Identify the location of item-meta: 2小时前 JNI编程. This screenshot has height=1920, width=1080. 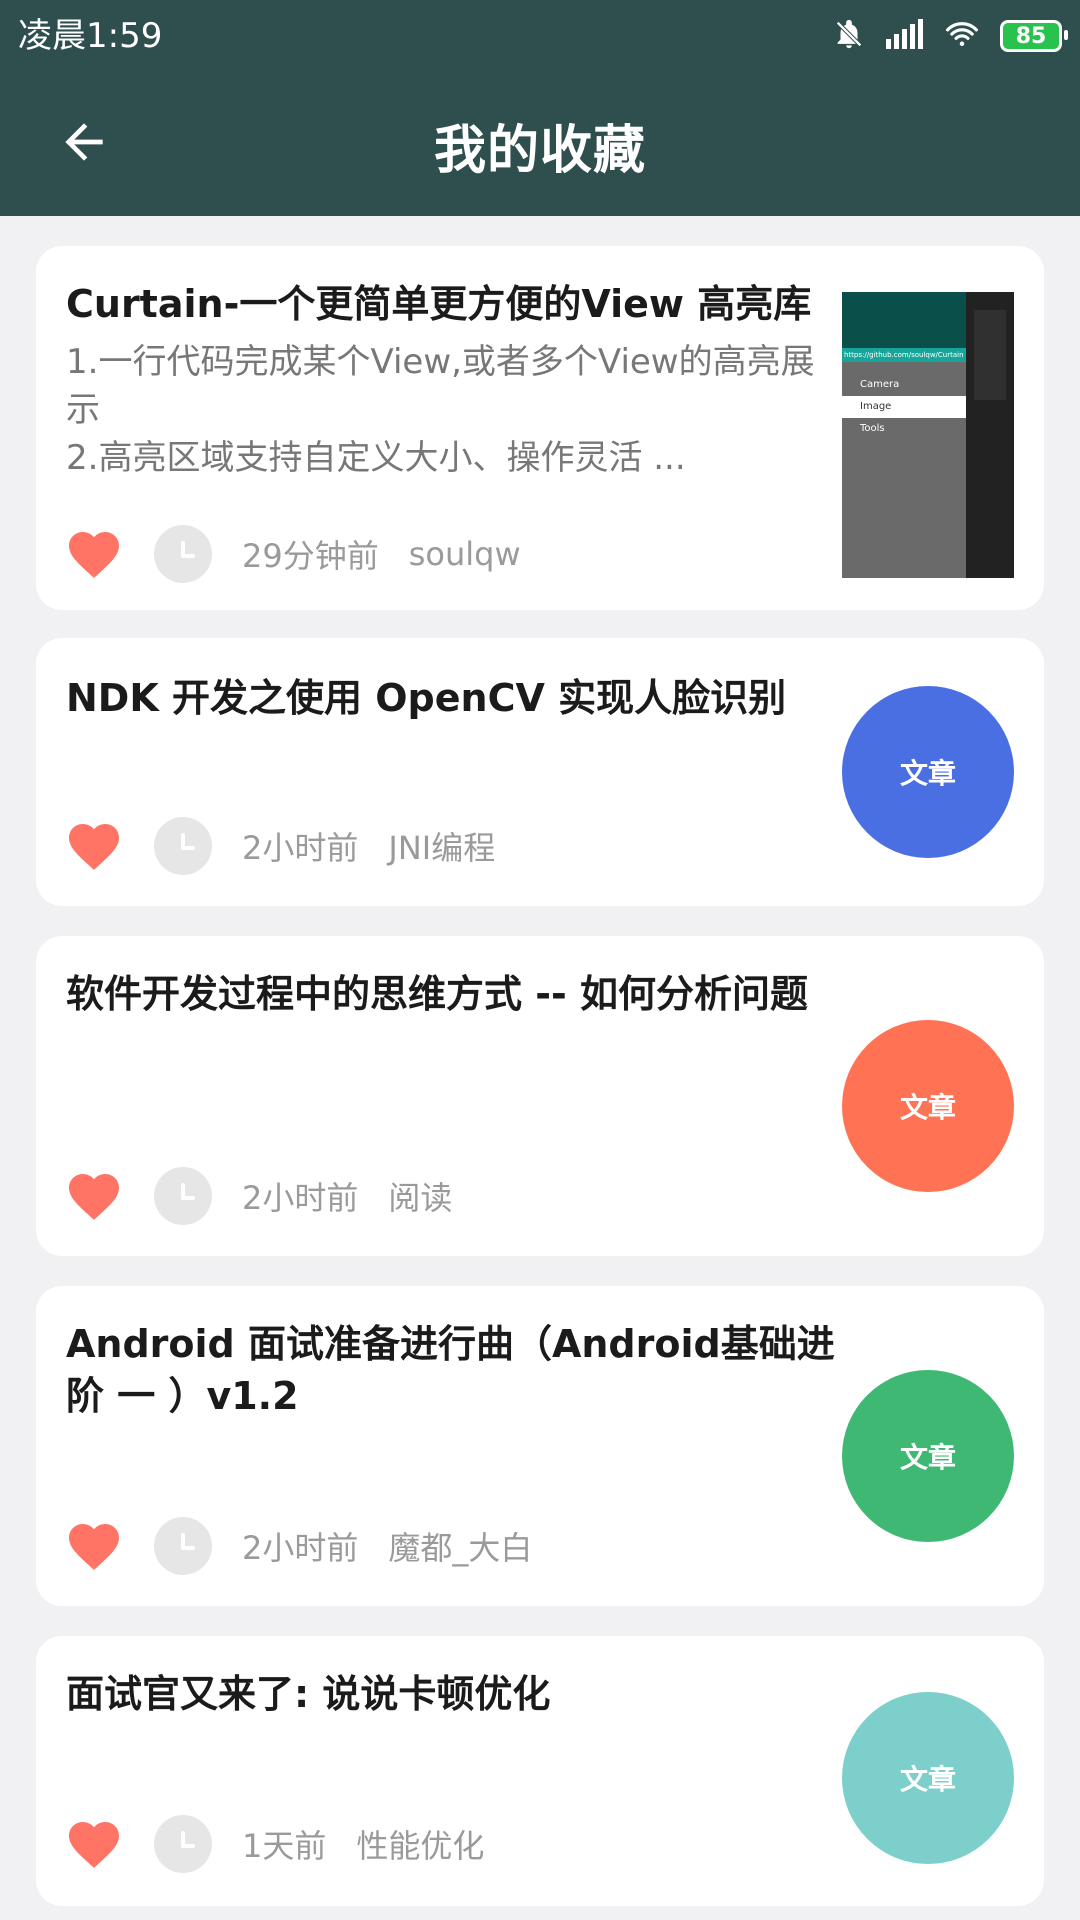
(279, 846).